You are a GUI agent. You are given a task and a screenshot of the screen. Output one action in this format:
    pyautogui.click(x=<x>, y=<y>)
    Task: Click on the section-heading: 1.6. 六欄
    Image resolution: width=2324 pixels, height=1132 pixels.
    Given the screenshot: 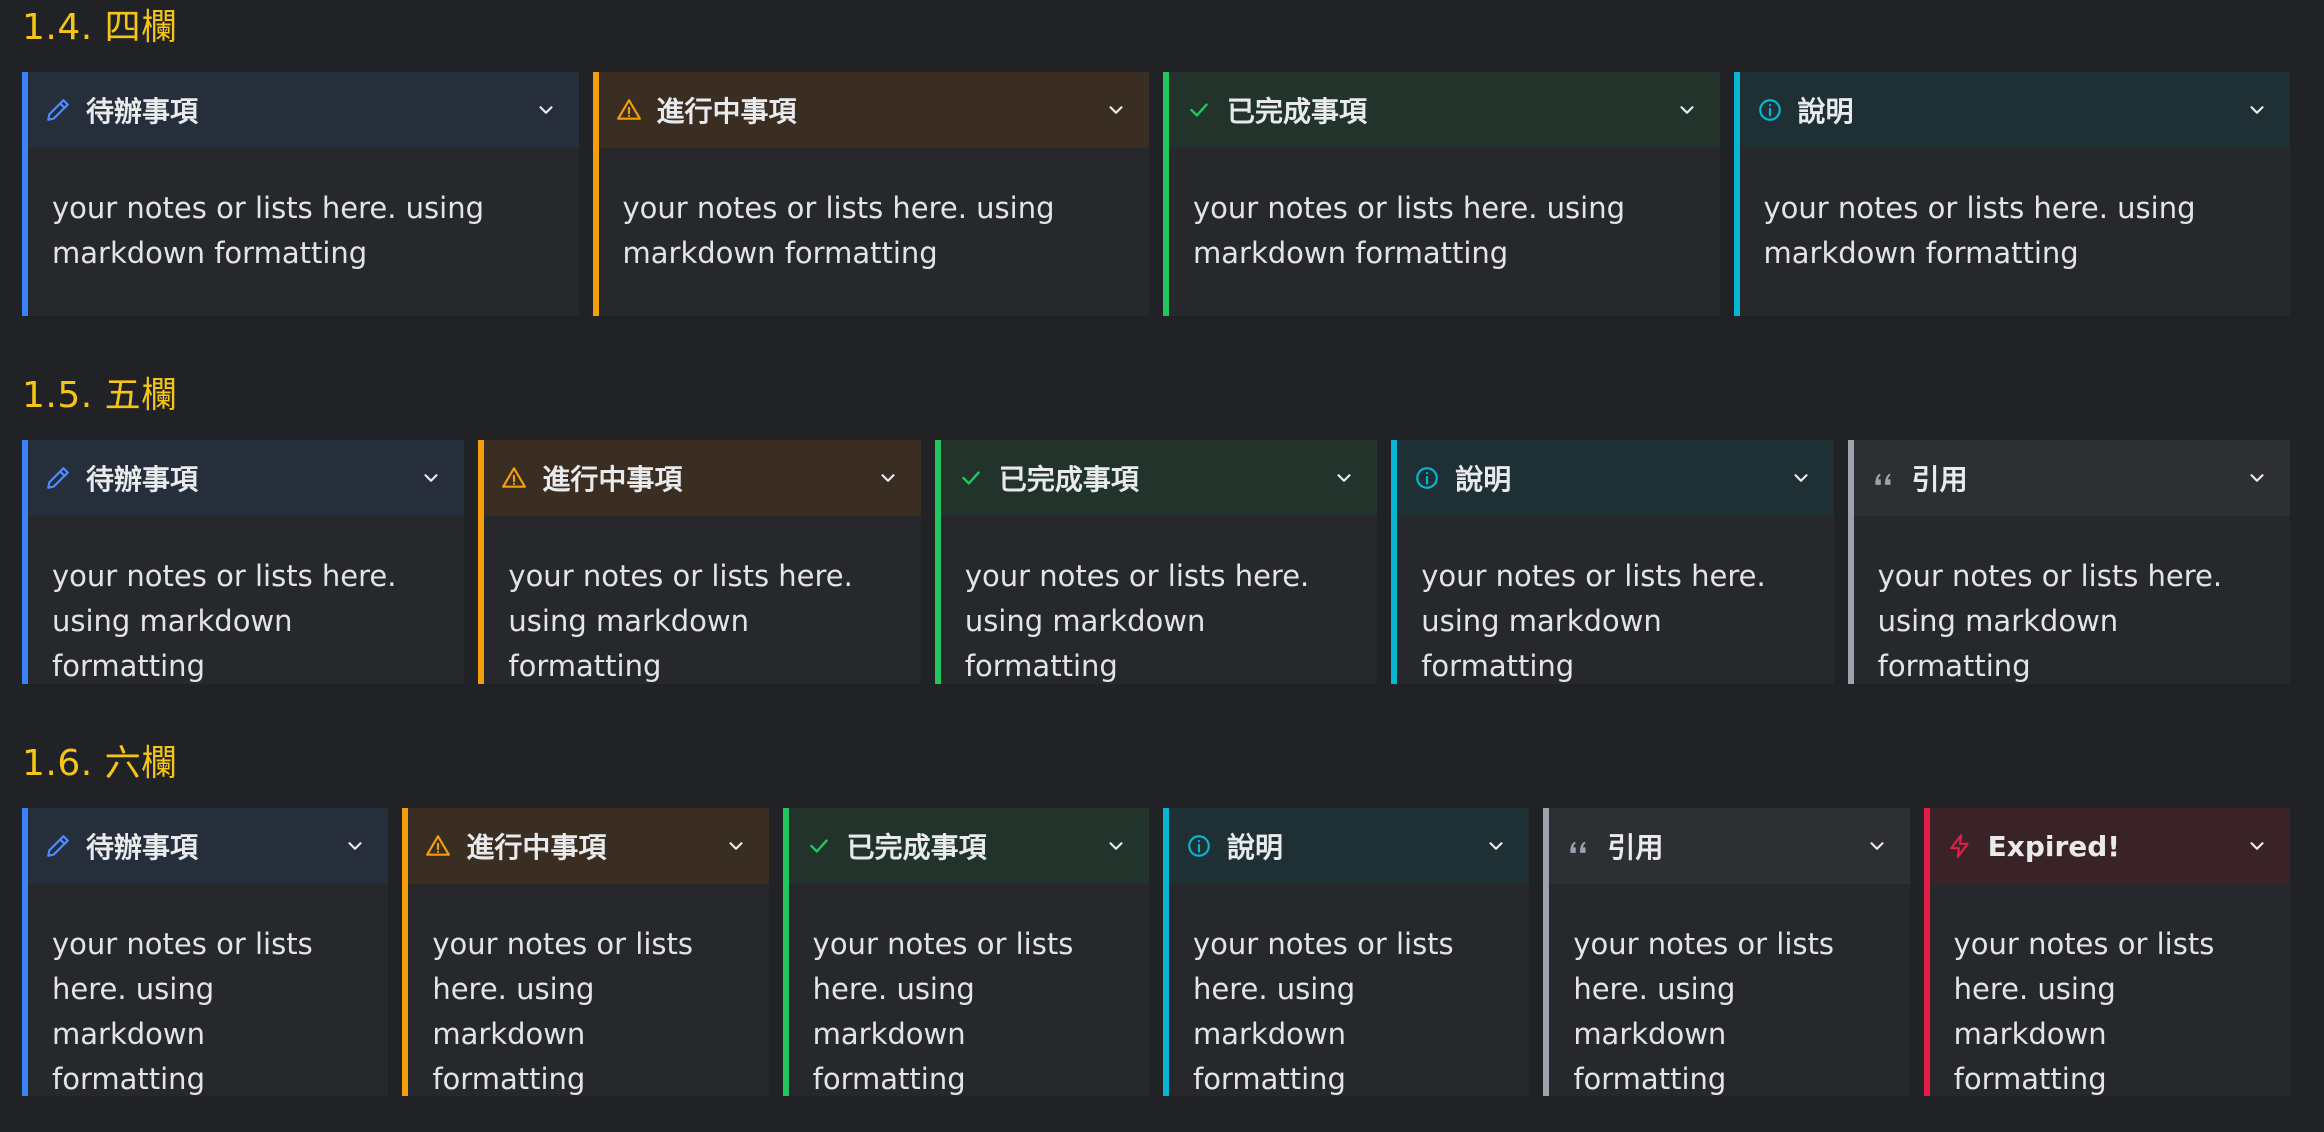 What is the action you would take?
    pyautogui.click(x=100, y=763)
    